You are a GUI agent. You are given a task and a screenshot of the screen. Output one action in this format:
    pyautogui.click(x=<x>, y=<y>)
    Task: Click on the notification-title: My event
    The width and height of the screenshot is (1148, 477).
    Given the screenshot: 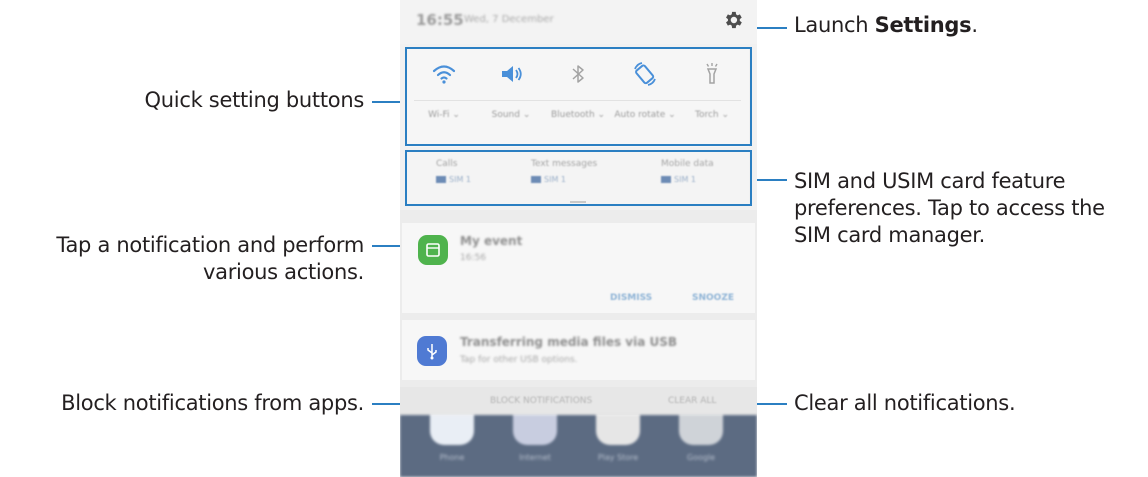 What is the action you would take?
    pyautogui.click(x=491, y=241)
    